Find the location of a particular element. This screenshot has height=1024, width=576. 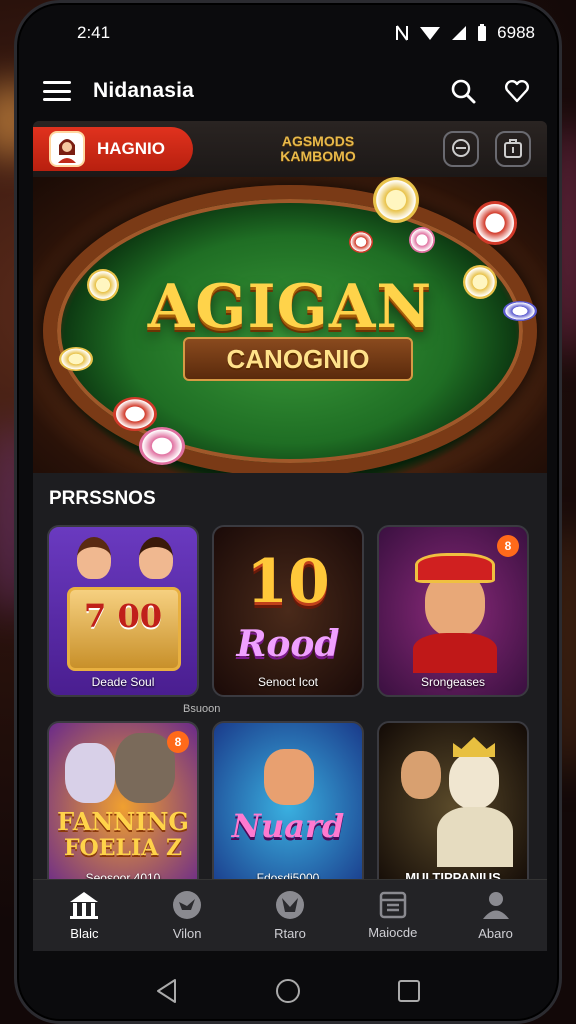

menu-button is located at coordinates (57, 91).